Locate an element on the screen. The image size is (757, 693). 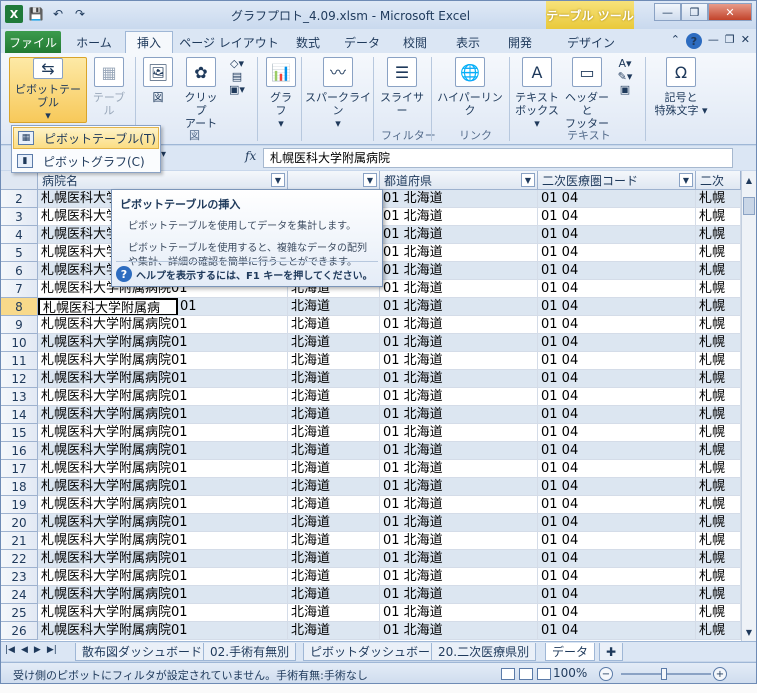
namebox-dropdown-icon: ▾ is located at coordinates (170, 154).